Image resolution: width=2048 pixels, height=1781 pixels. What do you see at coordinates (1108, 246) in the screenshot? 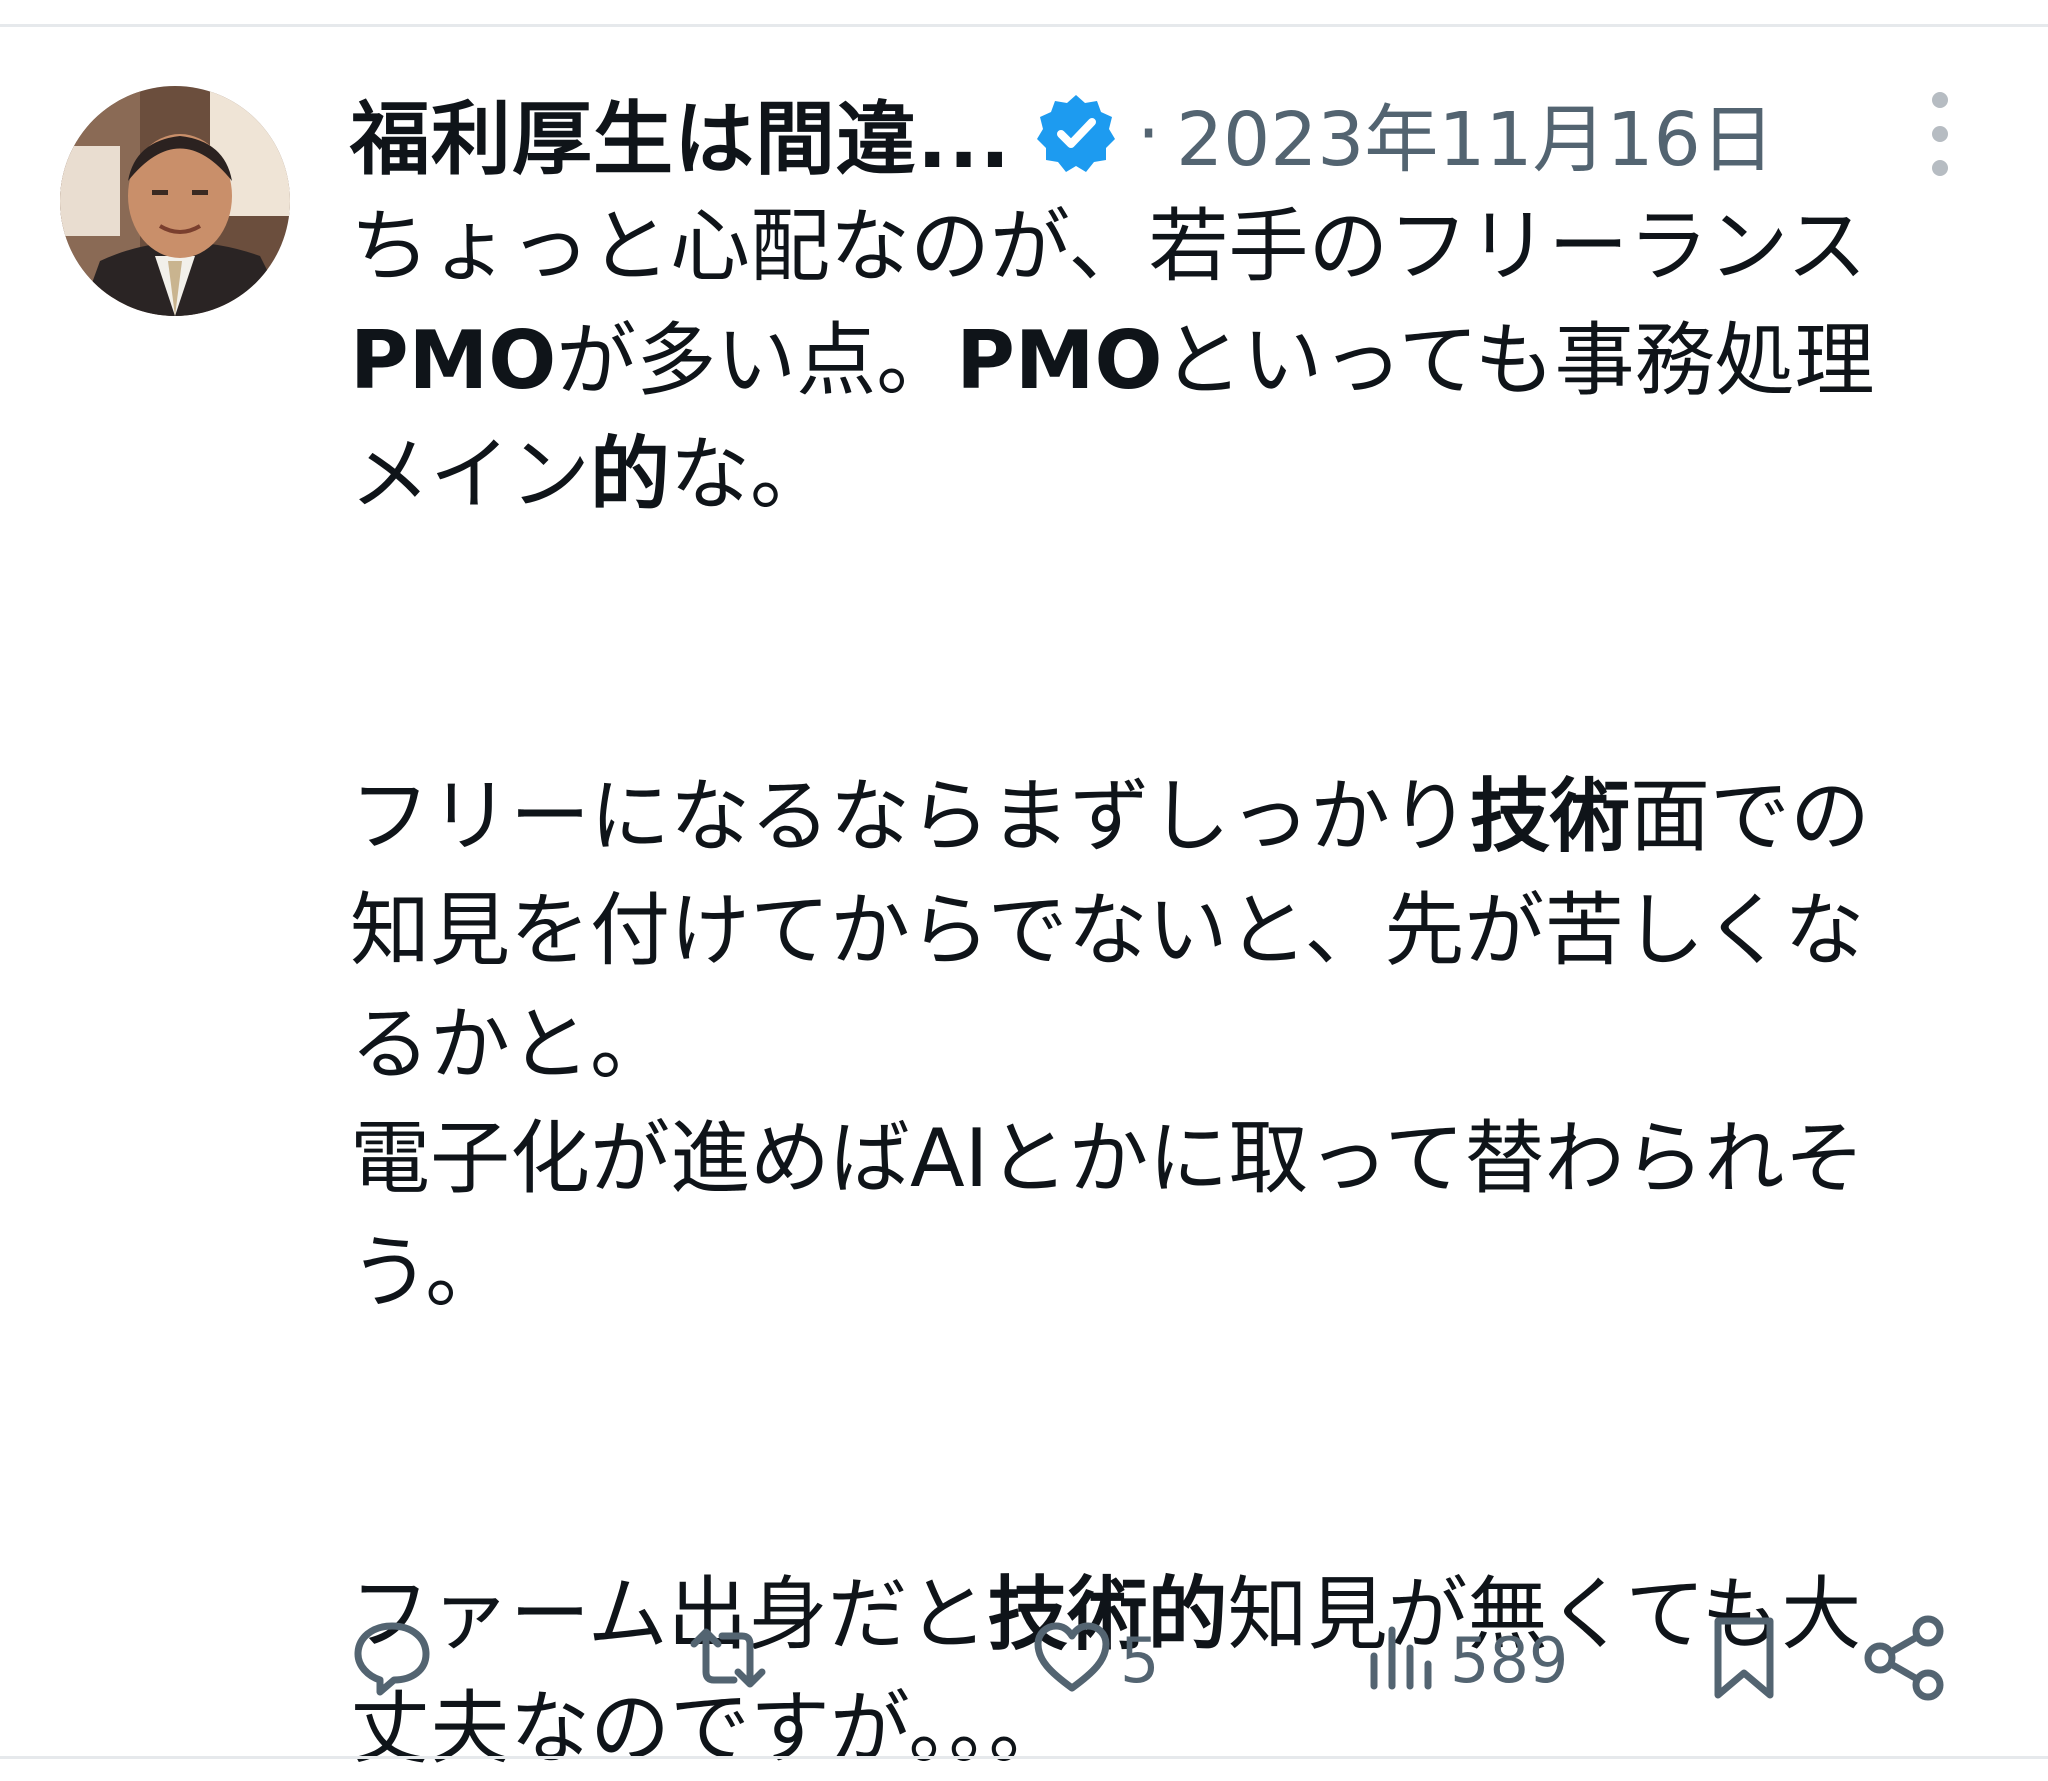
I see `text-segment: ちょっと心配なのが、若手のフリーランス` at bounding box center [1108, 246].